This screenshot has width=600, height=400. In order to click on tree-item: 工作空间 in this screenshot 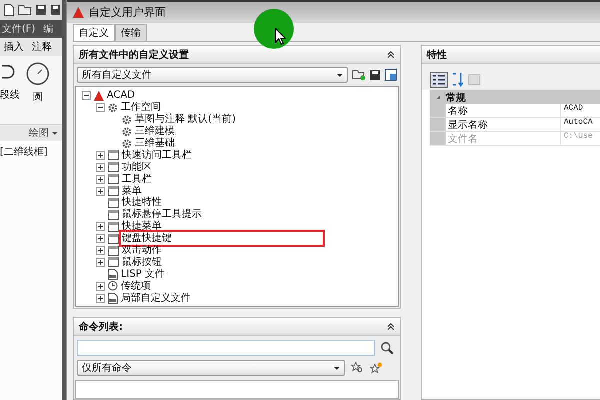, I will do `click(141, 108)`.